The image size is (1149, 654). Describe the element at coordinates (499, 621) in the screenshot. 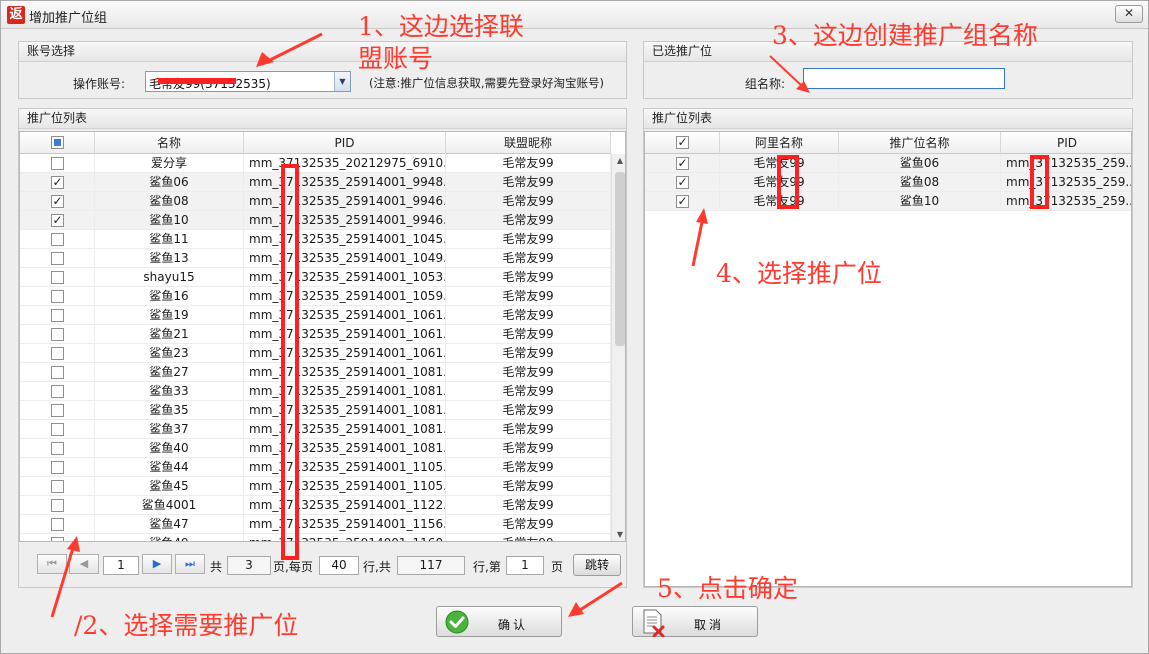

I see `confirm-button: 确认` at that location.